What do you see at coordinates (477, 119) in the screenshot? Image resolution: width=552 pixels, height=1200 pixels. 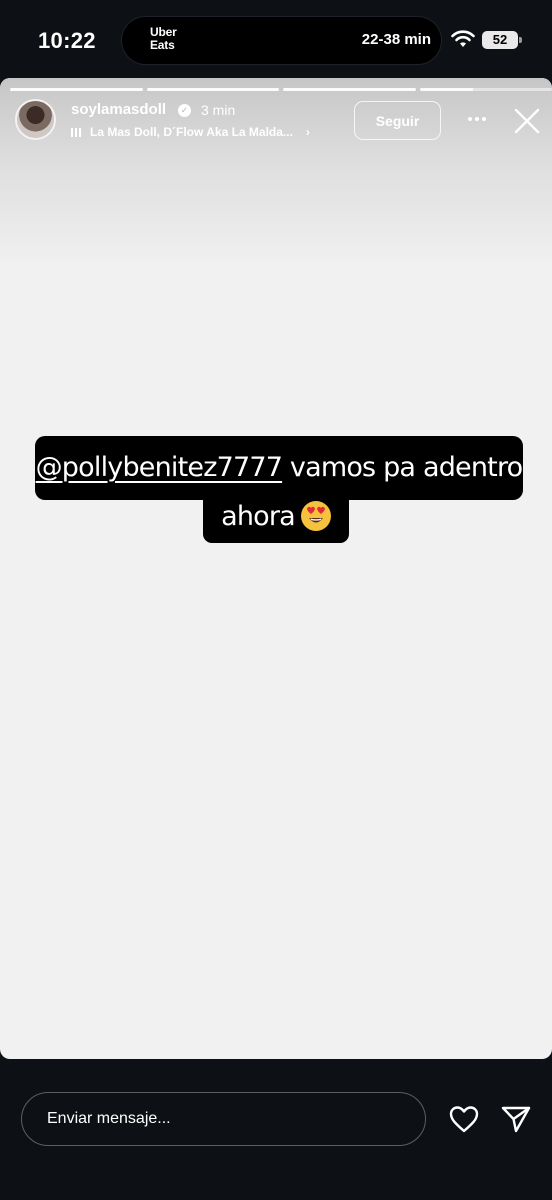 I see `more-options-icon` at bounding box center [477, 119].